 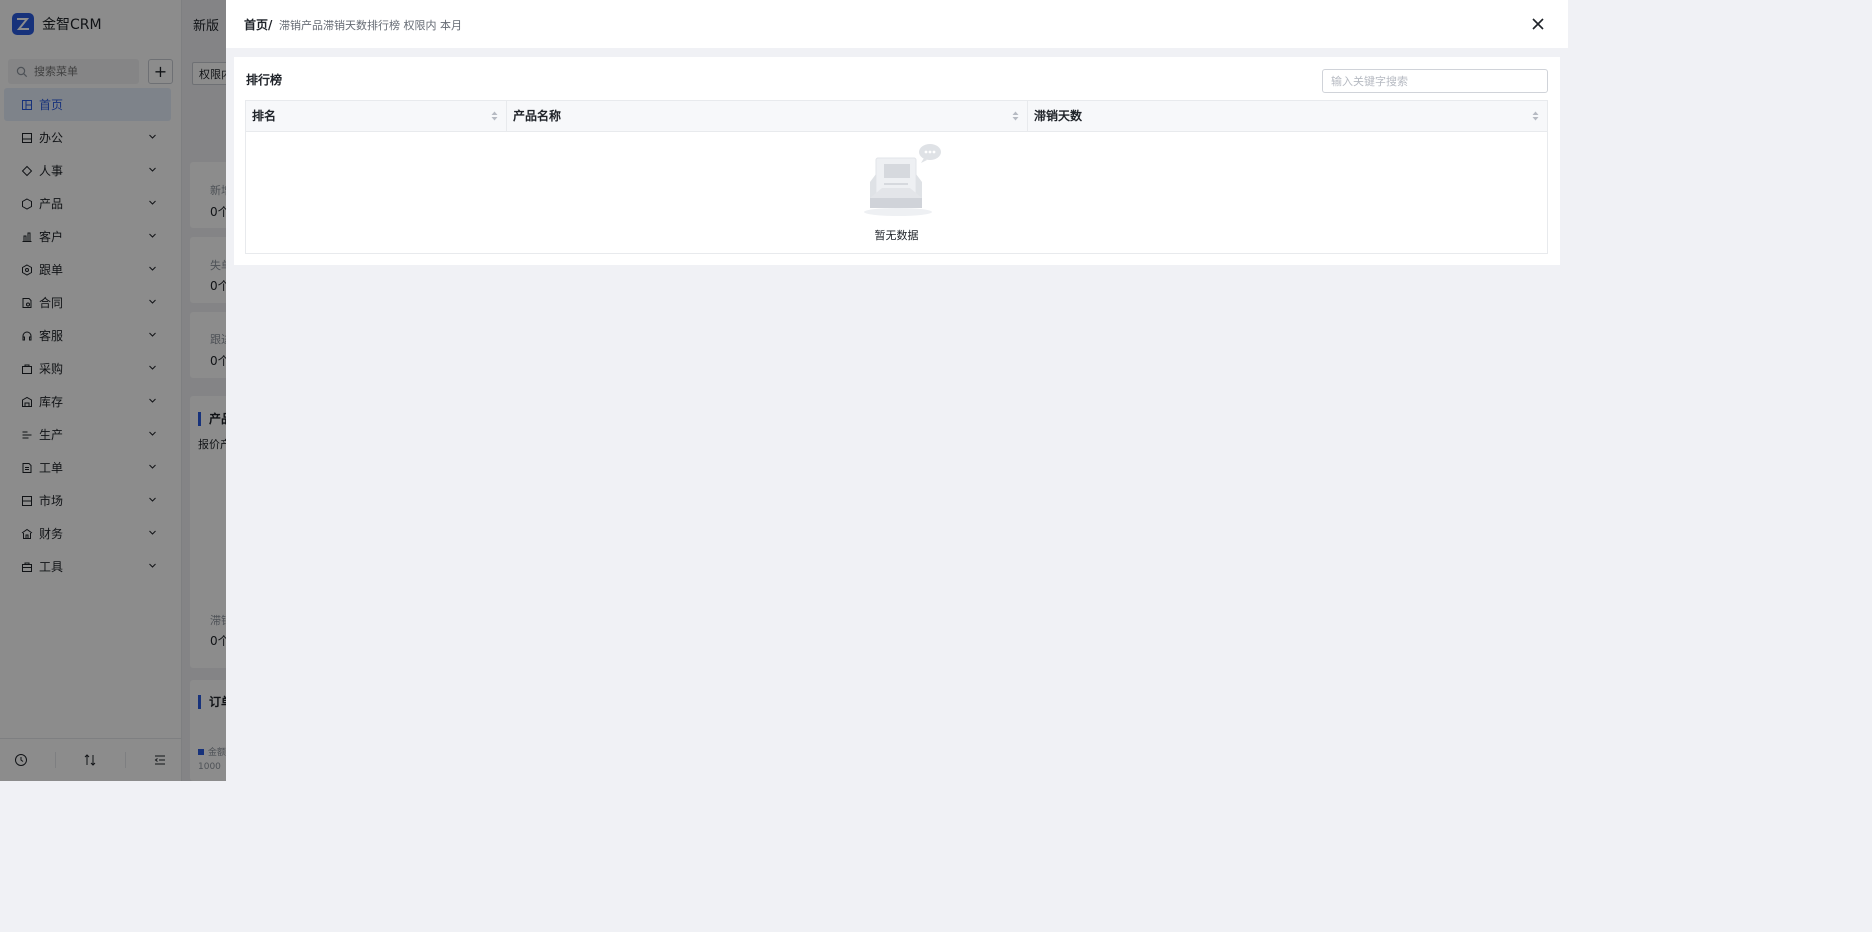 What do you see at coordinates (537, 116) in the screenshot?
I see `column-header-label: 产品名称` at bounding box center [537, 116].